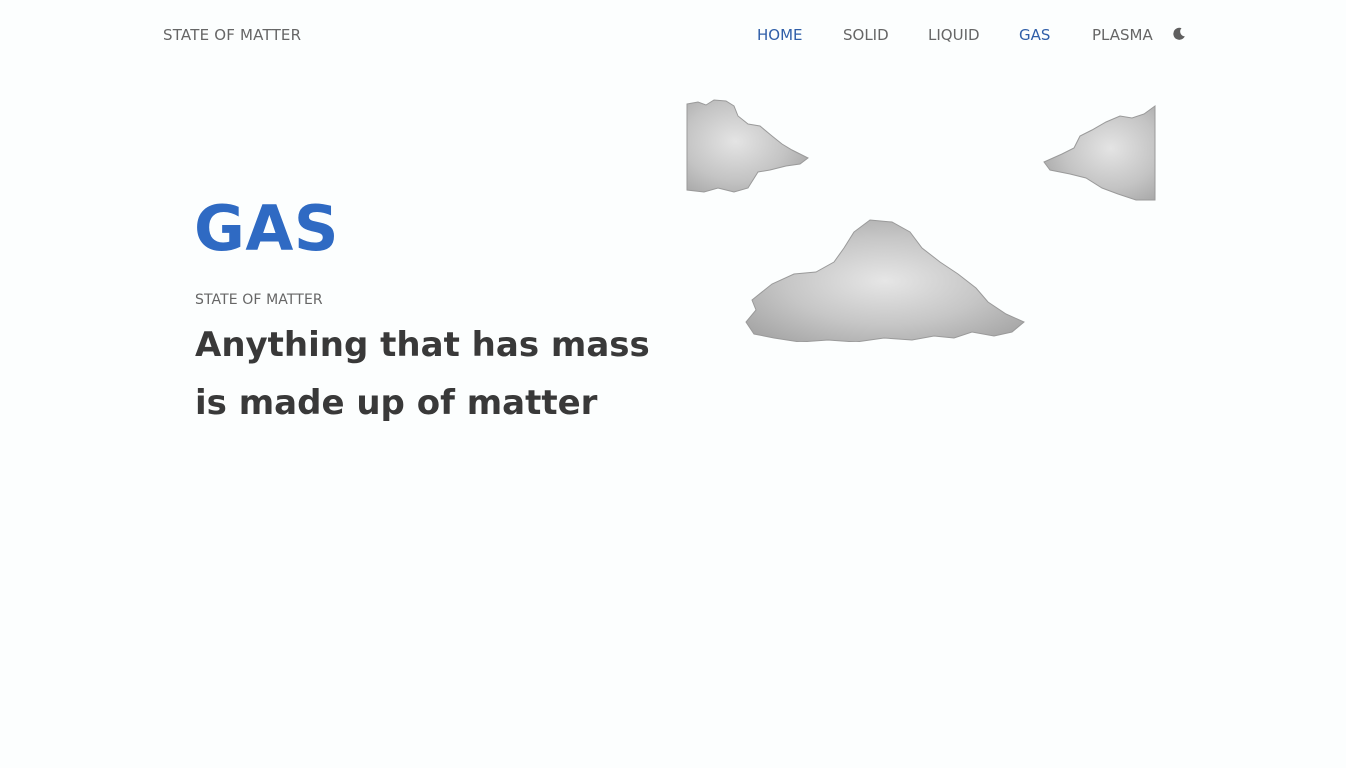 This screenshot has height=768, width=1346. I want to click on nav-home: HOME, so click(780, 35).